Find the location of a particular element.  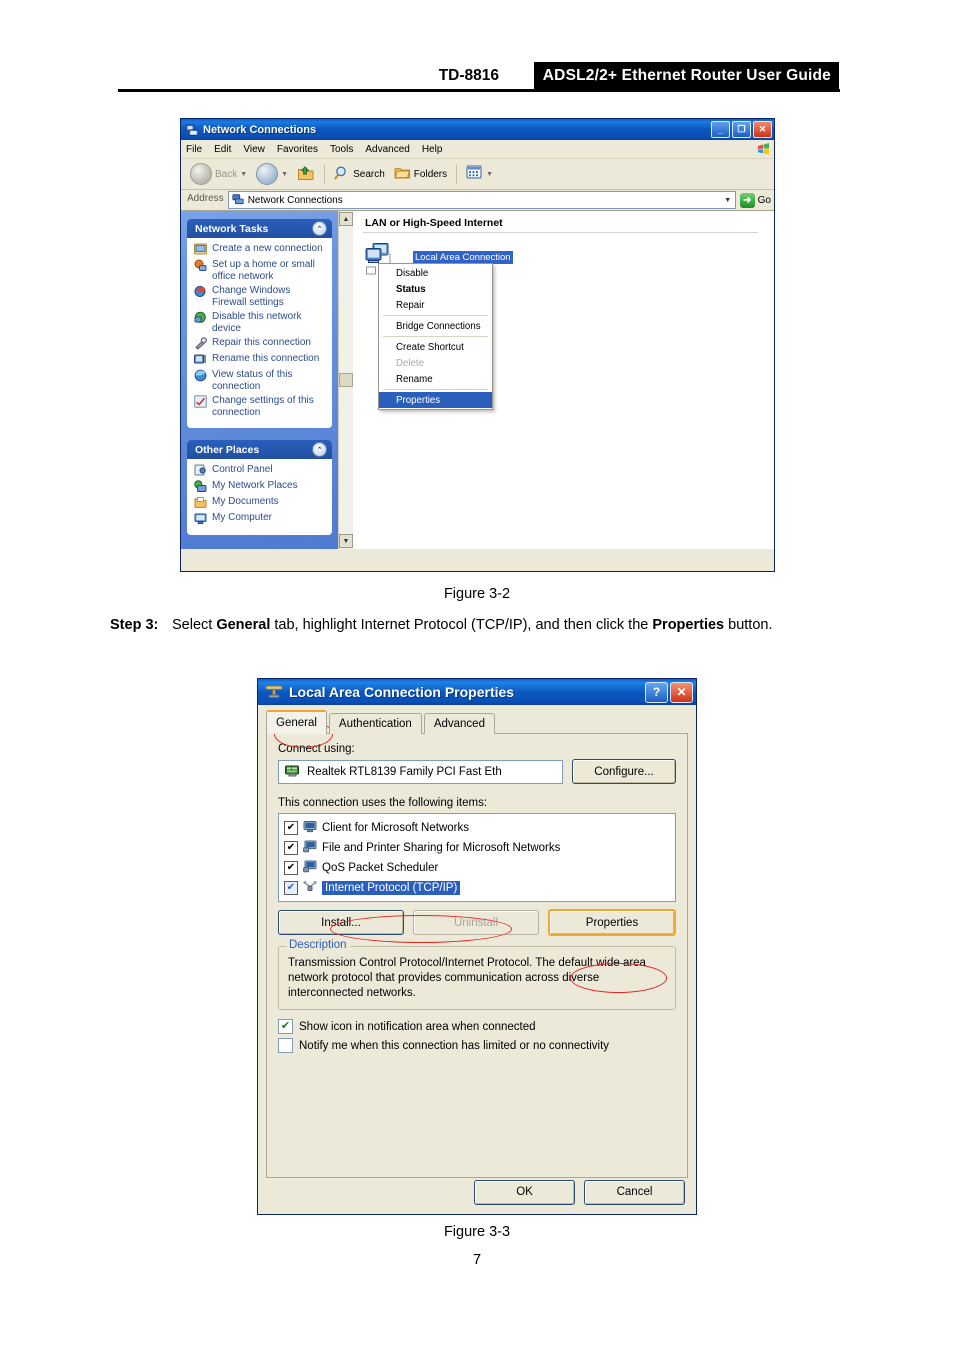

menu-item-file: File is located at coordinates (194, 149).